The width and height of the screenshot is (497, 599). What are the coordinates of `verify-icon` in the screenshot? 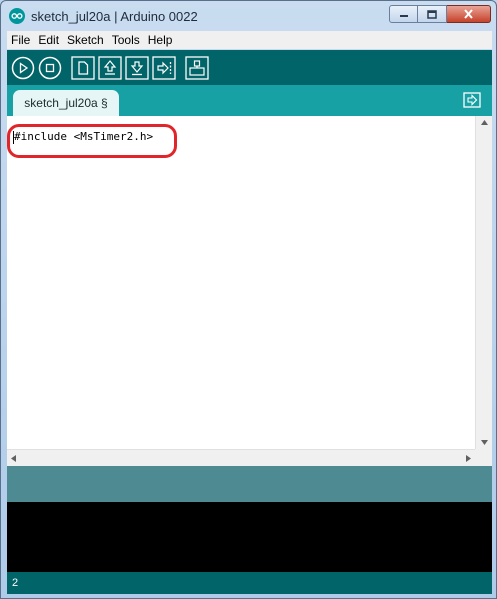 It's located at (23, 67).